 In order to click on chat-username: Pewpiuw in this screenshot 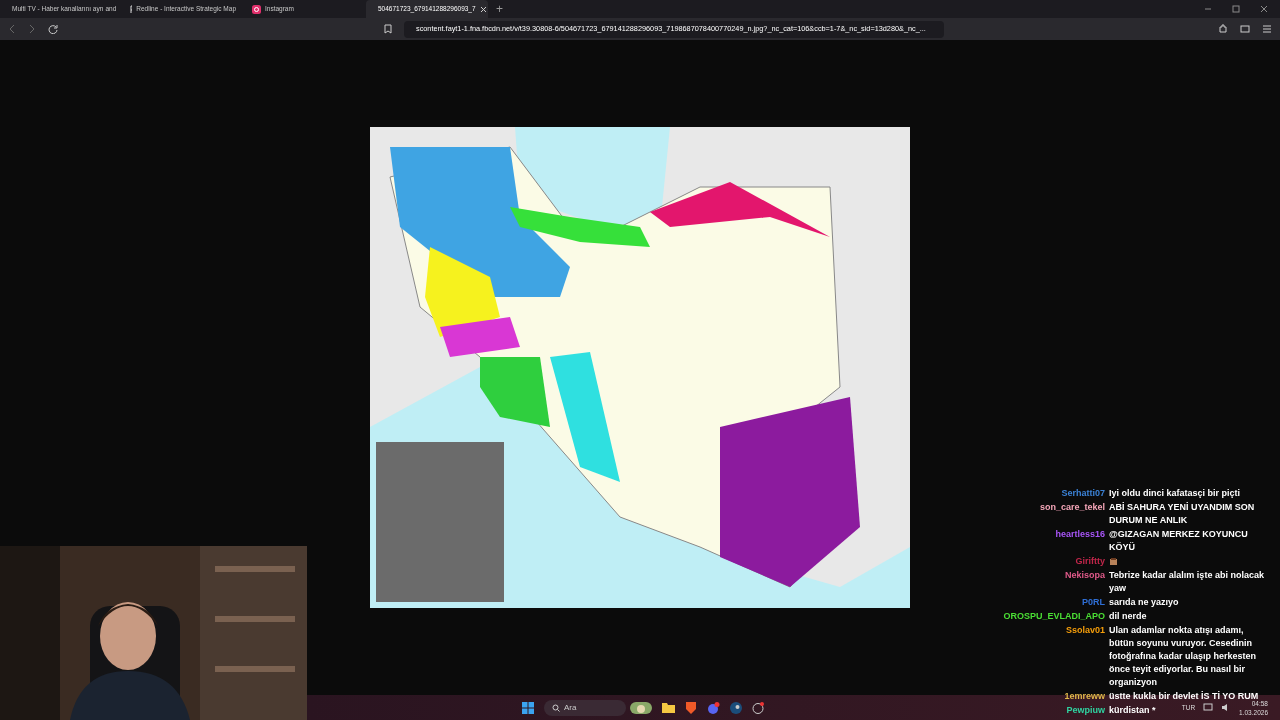, I will do `click(1085, 710)`.